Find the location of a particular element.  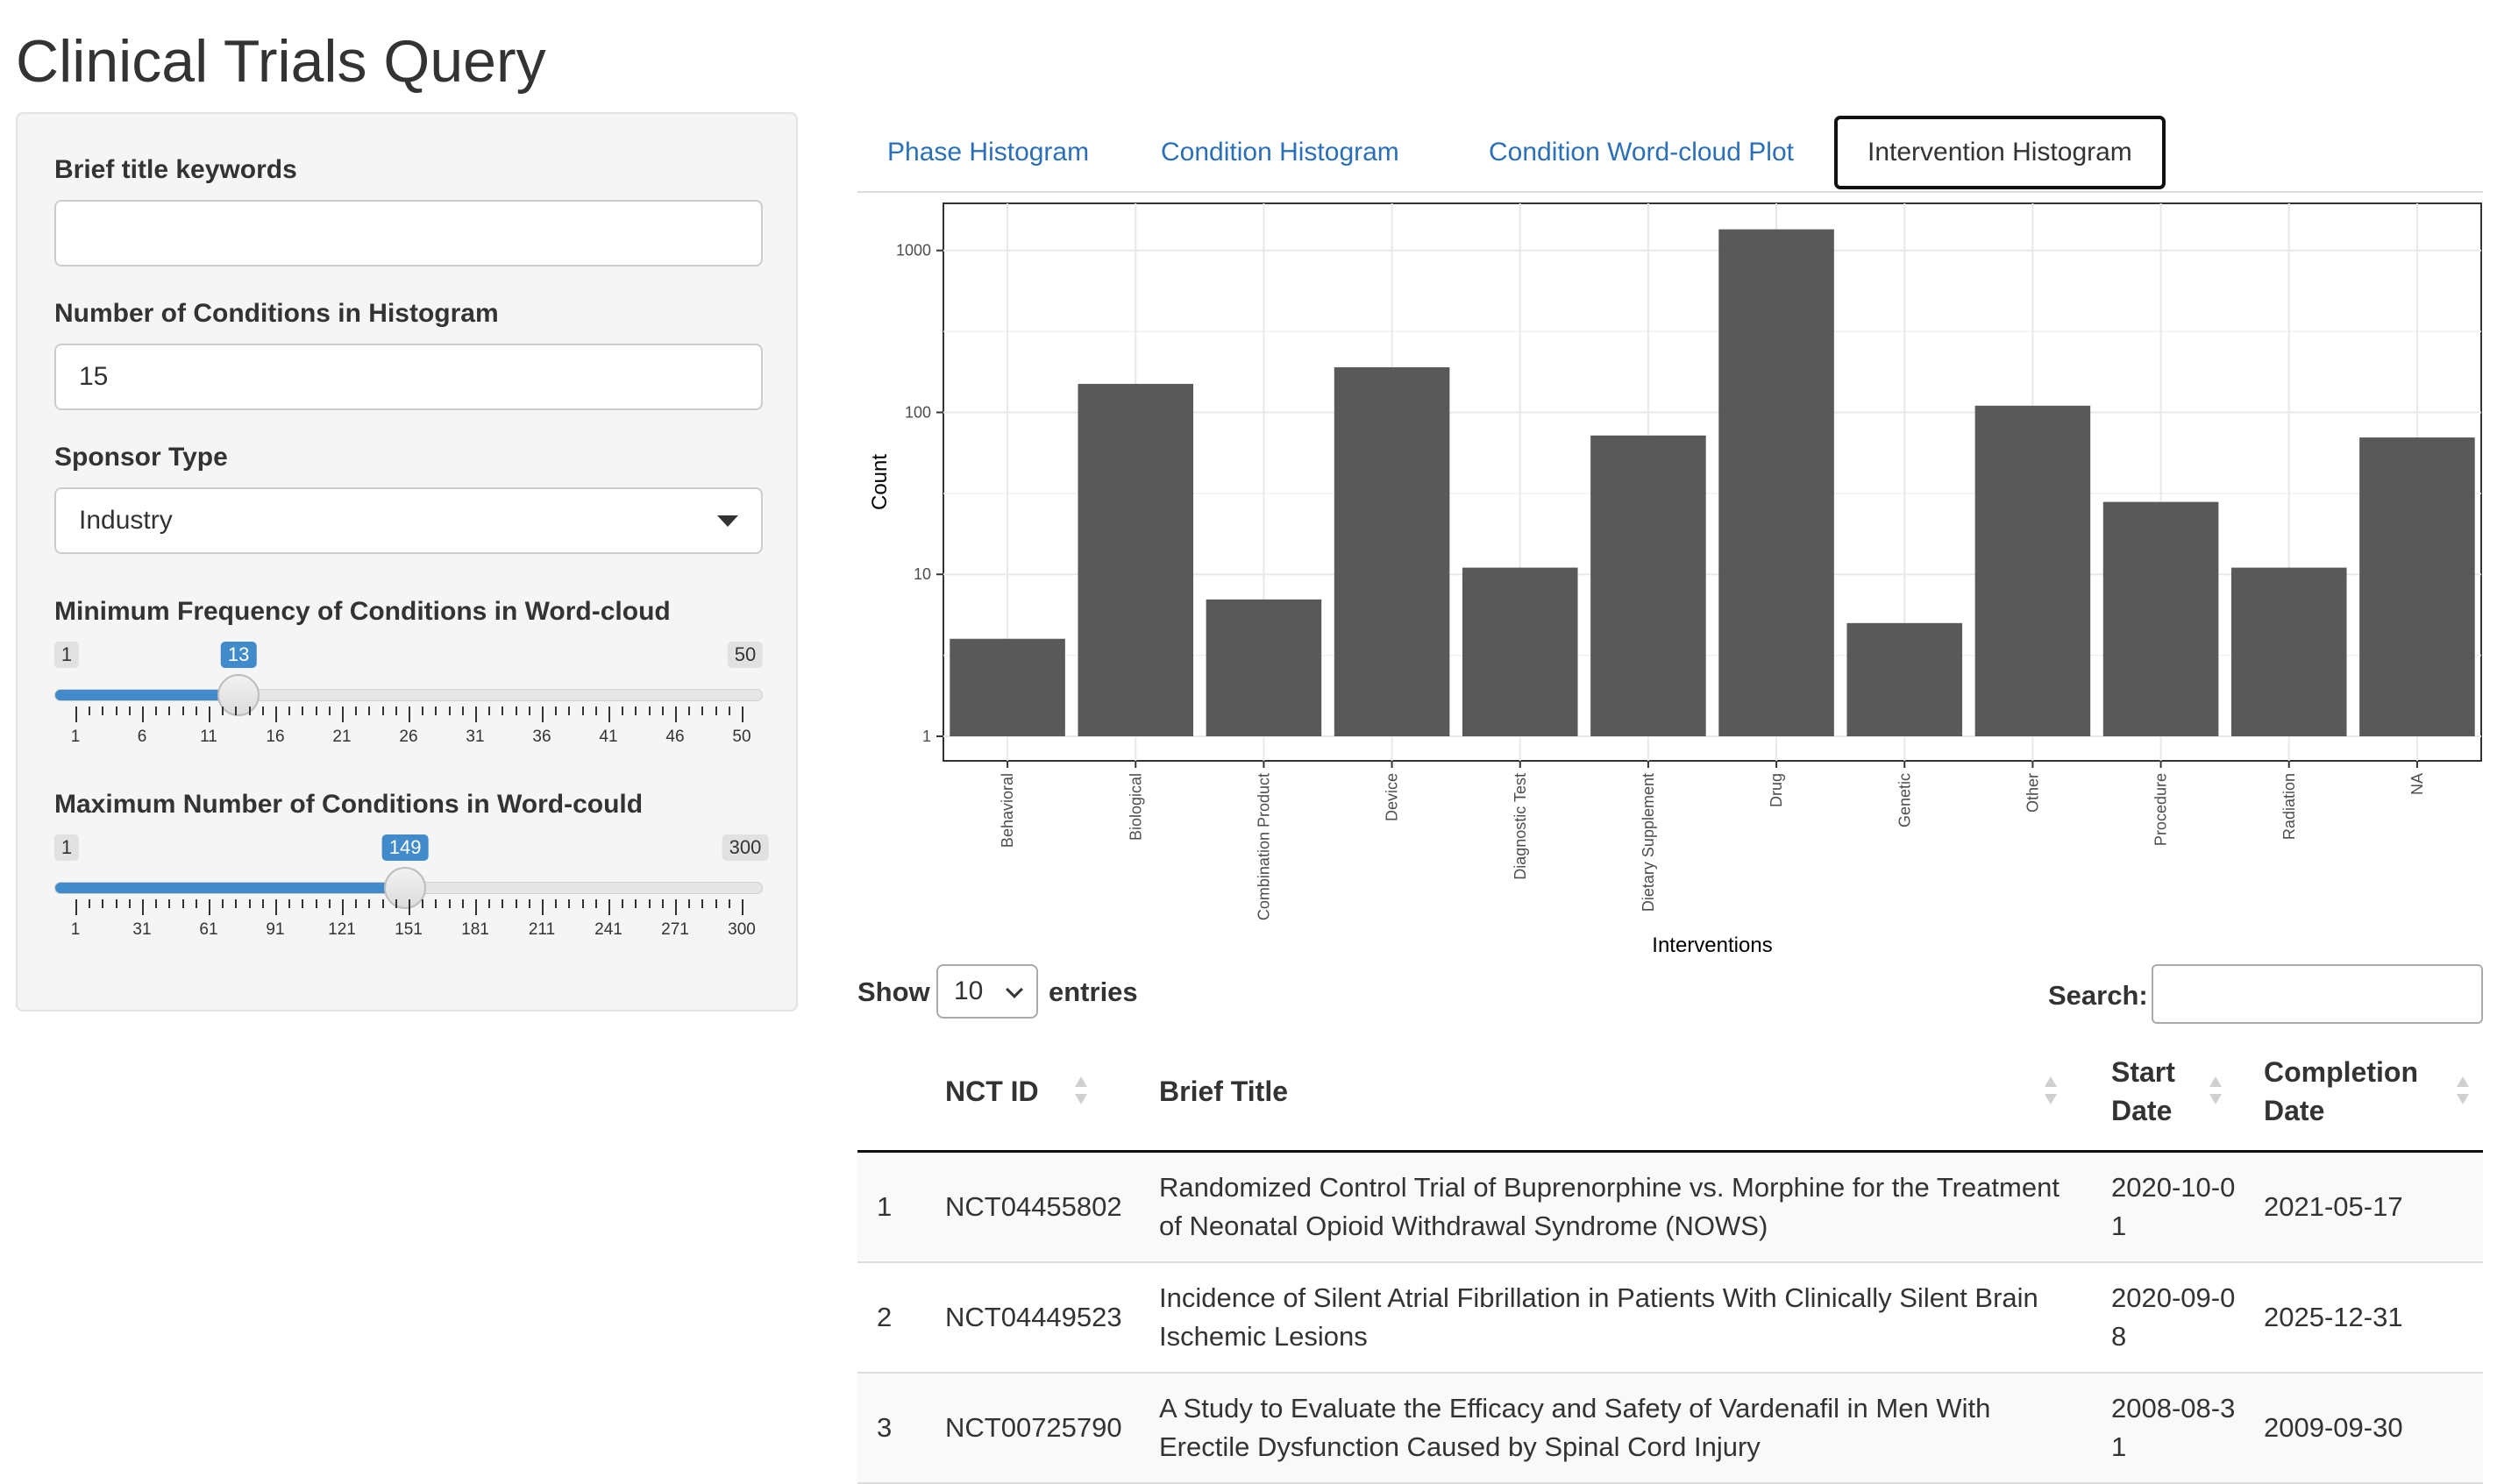

num-conditions-input is located at coordinates (408, 377).